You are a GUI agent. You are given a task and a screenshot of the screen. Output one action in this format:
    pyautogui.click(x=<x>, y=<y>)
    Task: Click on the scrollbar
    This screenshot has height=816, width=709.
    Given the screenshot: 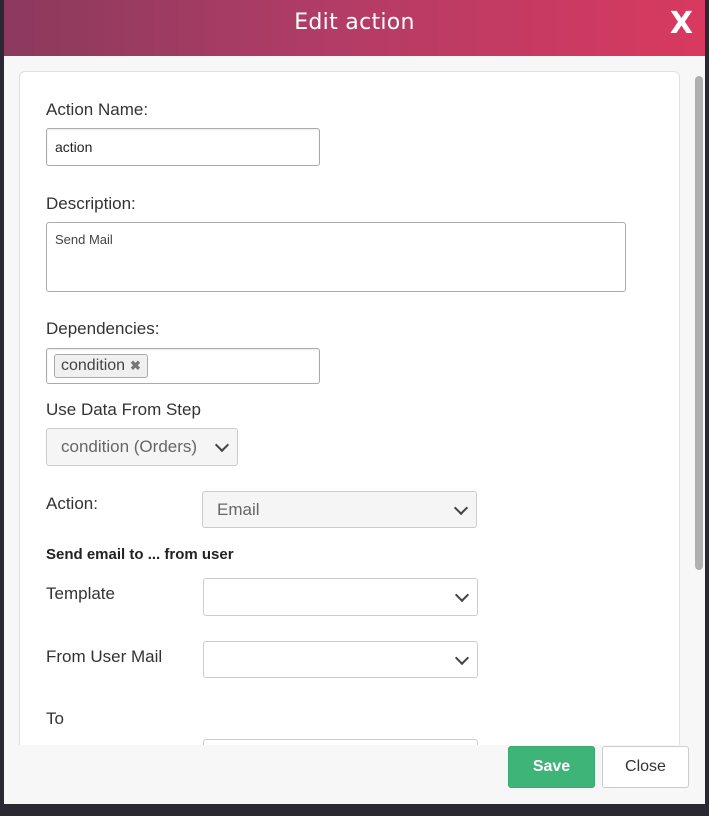 What is the action you would take?
    pyautogui.click(x=699, y=407)
    